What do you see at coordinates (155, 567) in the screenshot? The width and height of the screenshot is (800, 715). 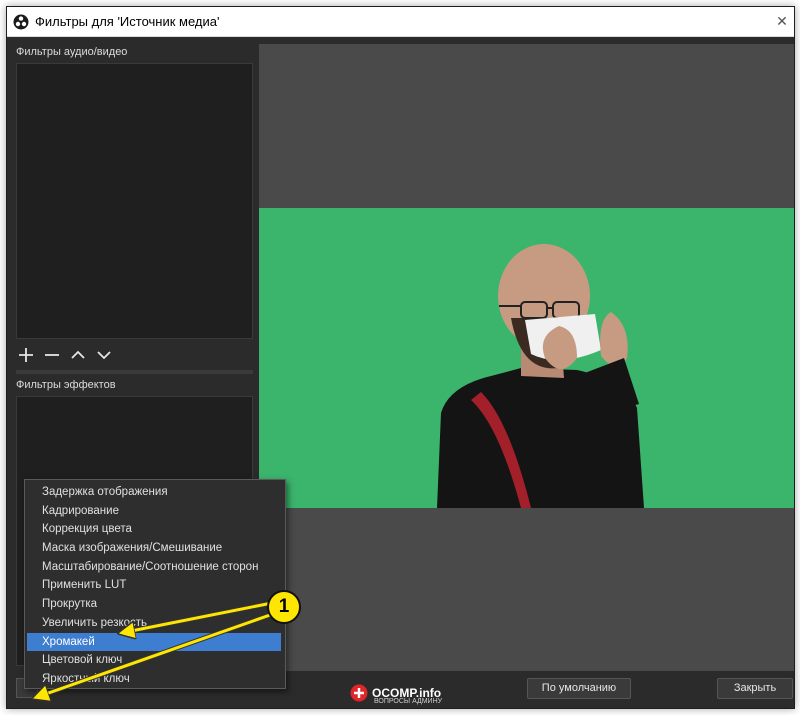 I see `menu-item-scaling-aspect: Масштабирование/Соотношение сторон` at bounding box center [155, 567].